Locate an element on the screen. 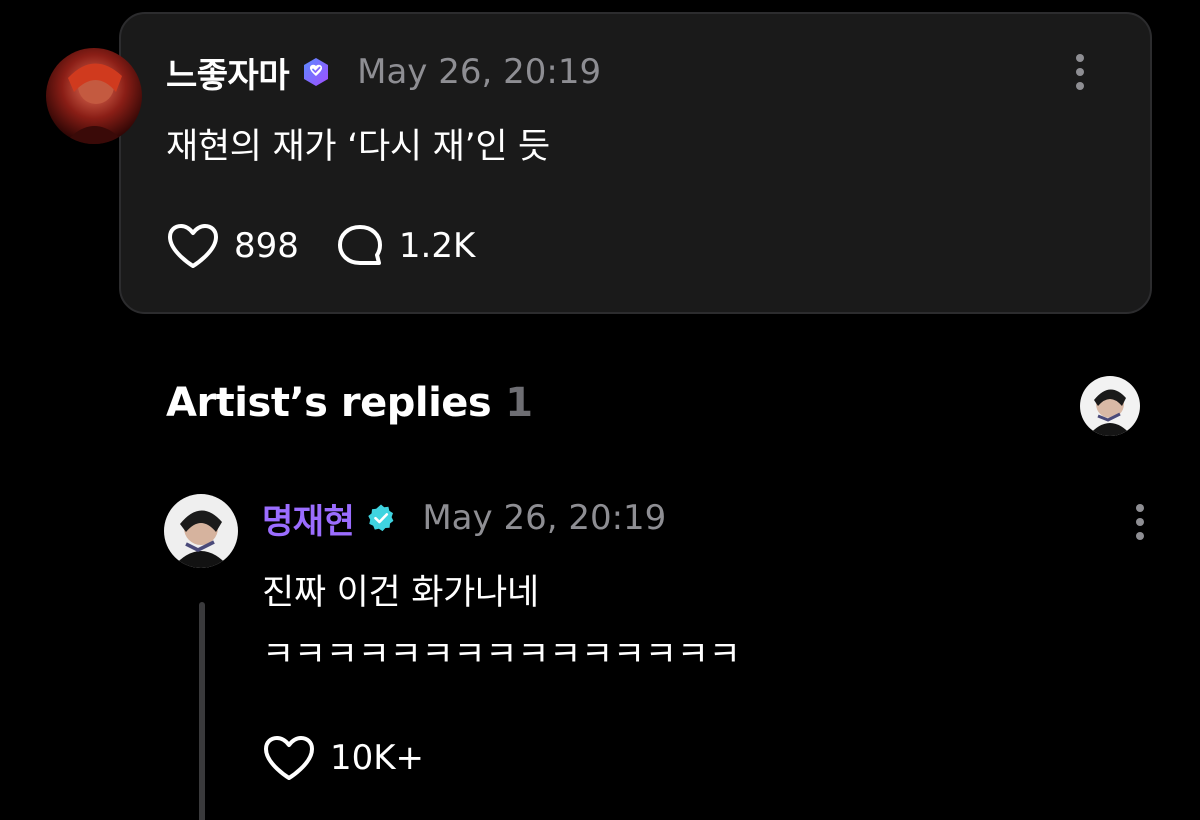 Image resolution: width=1200 pixels, height=820 pixels. post-like-count: 898 is located at coordinates (266, 246).